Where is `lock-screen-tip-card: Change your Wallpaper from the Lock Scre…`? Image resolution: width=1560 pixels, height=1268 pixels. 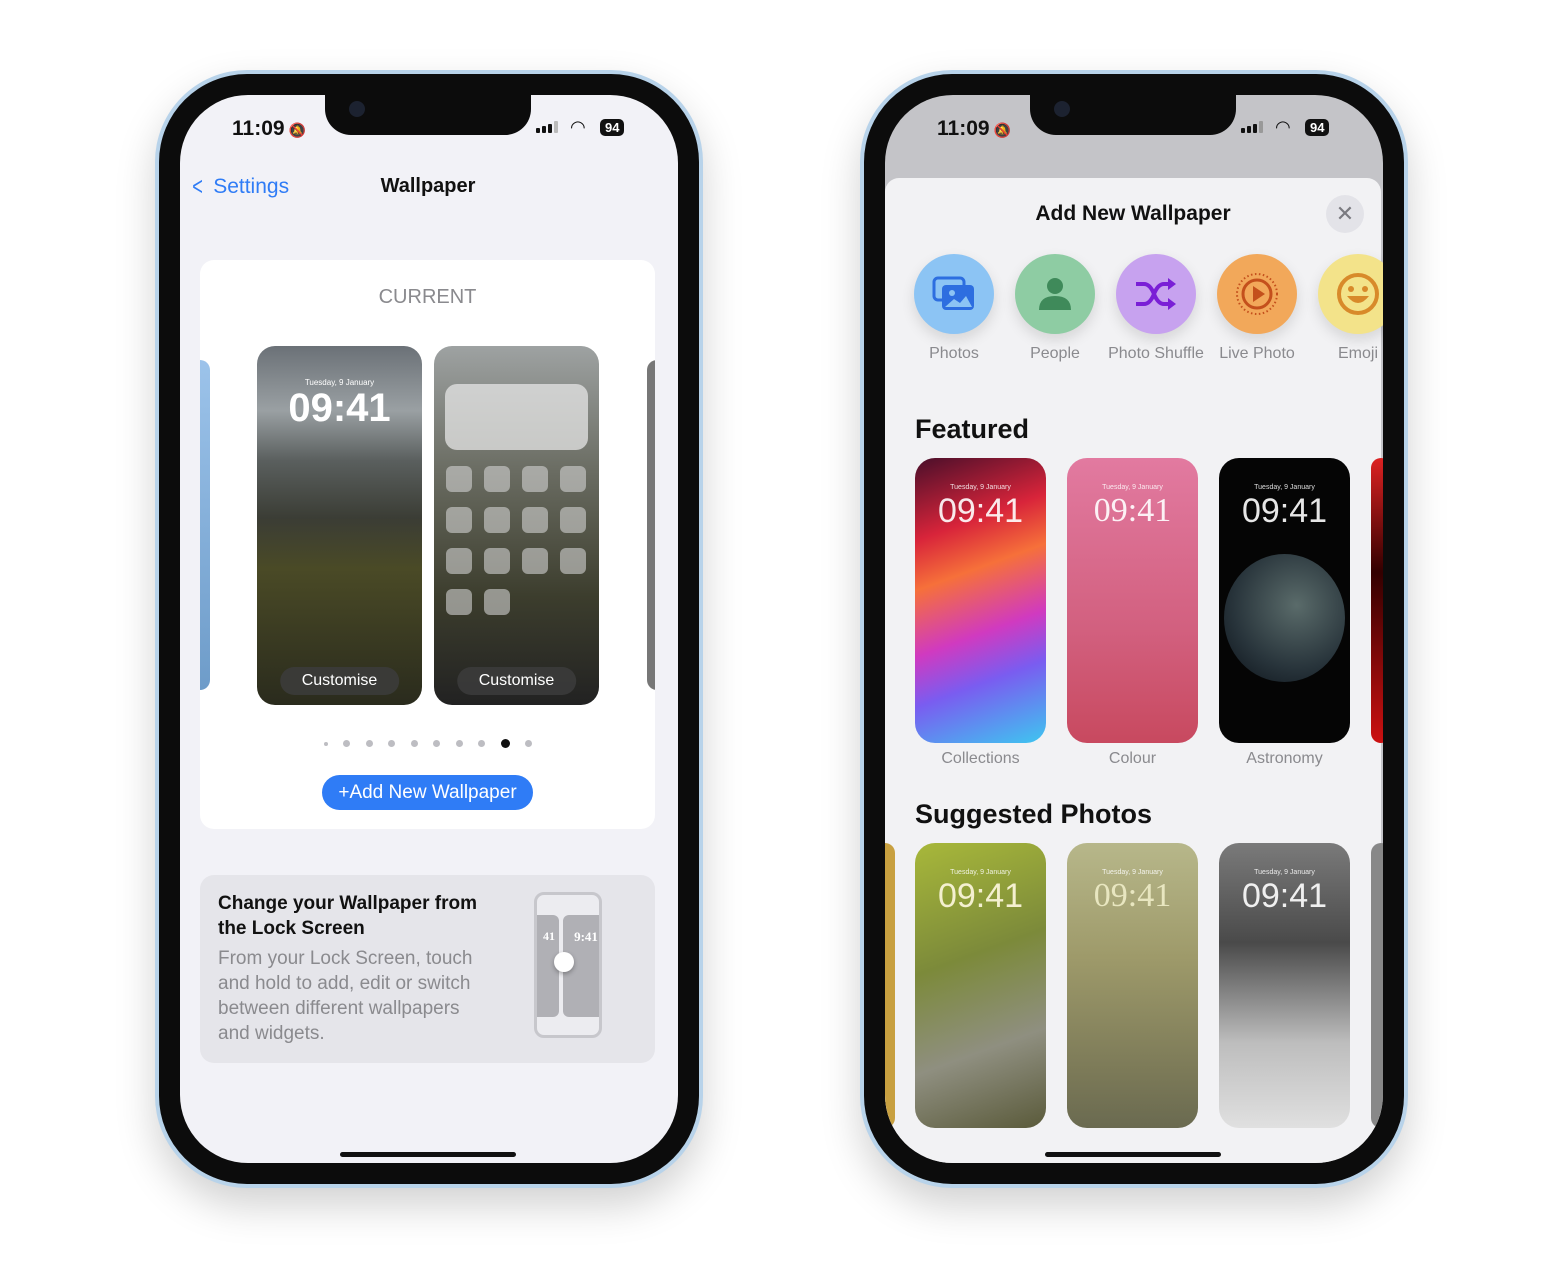 lock-screen-tip-card: Change your Wallpaper from the Lock Scre… is located at coordinates (427, 969).